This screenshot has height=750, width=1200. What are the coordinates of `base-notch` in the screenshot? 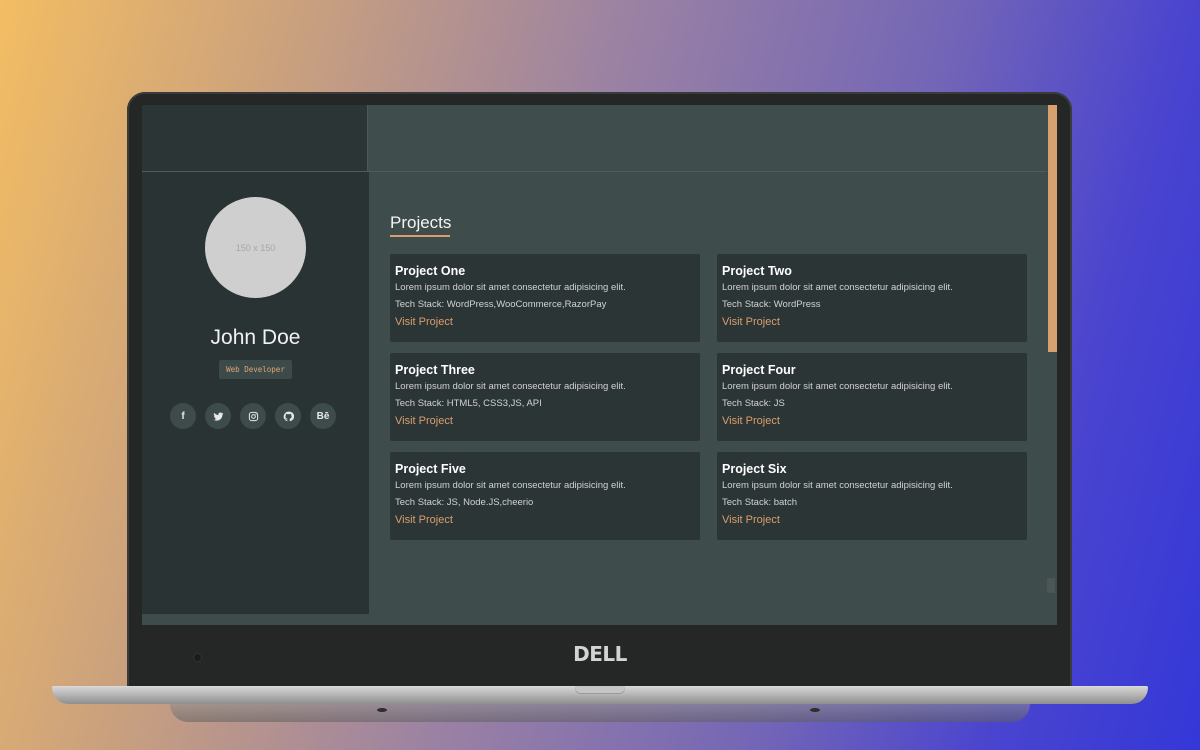 It's located at (600, 690).